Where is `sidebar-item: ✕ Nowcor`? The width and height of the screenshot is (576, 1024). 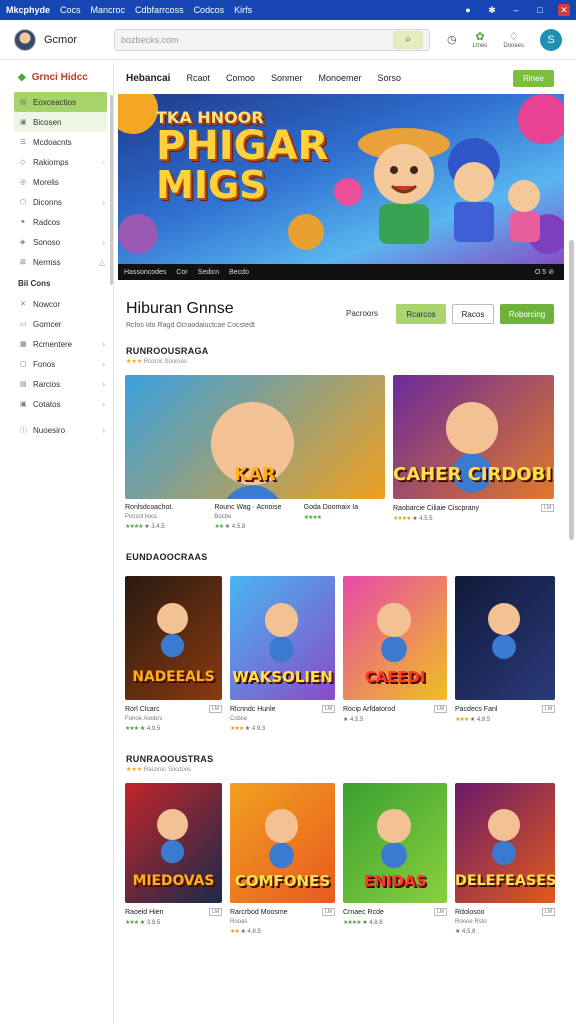
sidebar-item: ✕ Nowcor is located at coordinates (56, 304).